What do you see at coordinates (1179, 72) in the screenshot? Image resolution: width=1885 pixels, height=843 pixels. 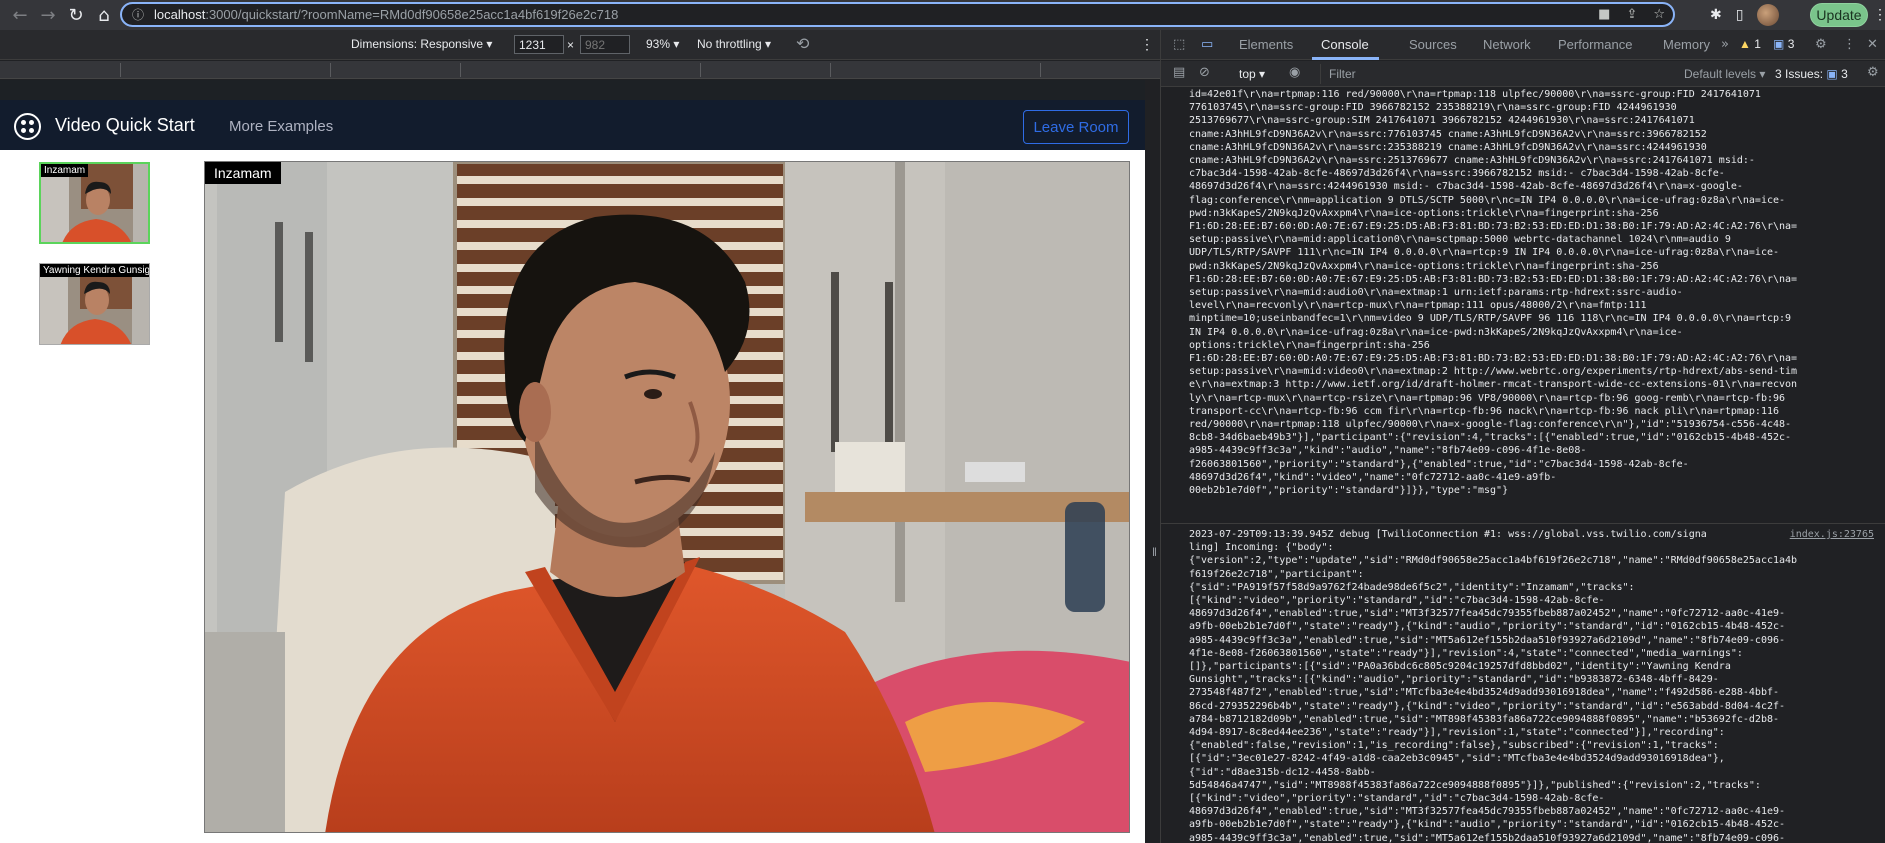 I see `sidebar-toggle-icon: ▤` at bounding box center [1179, 72].